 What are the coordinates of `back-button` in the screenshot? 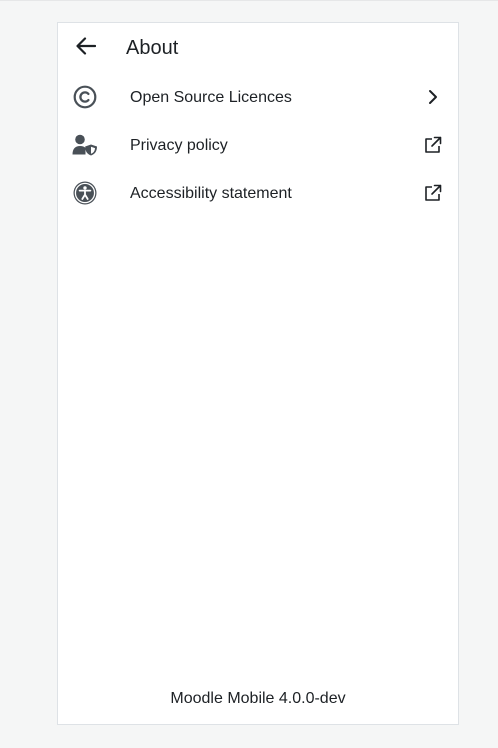 It's located at (86, 48).